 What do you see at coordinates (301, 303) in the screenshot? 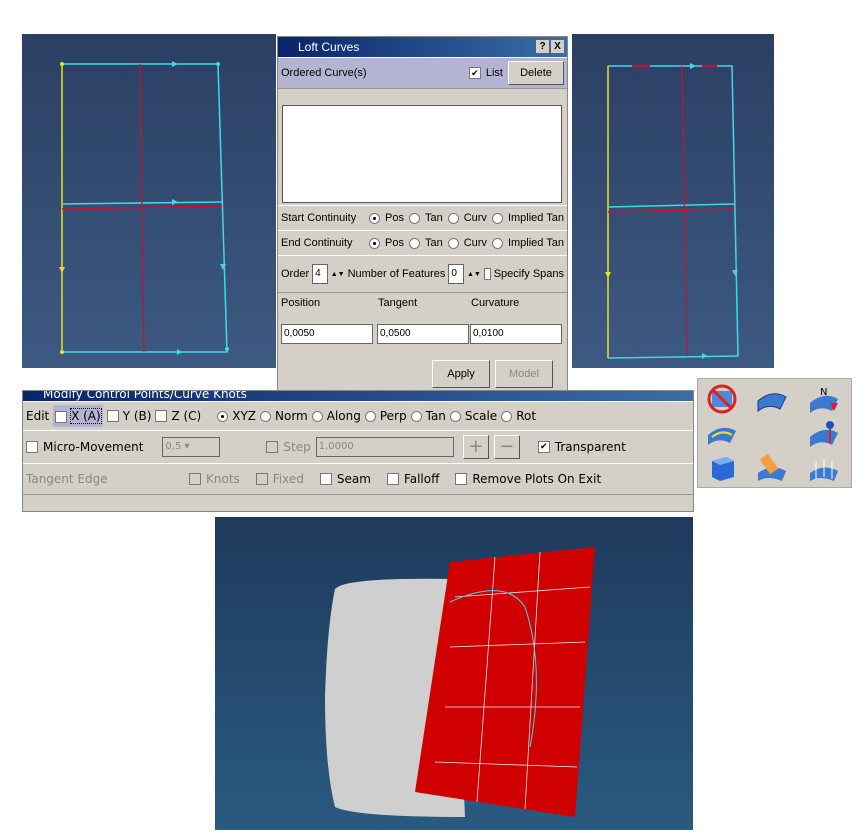
I see `position-label: Position` at bounding box center [301, 303].